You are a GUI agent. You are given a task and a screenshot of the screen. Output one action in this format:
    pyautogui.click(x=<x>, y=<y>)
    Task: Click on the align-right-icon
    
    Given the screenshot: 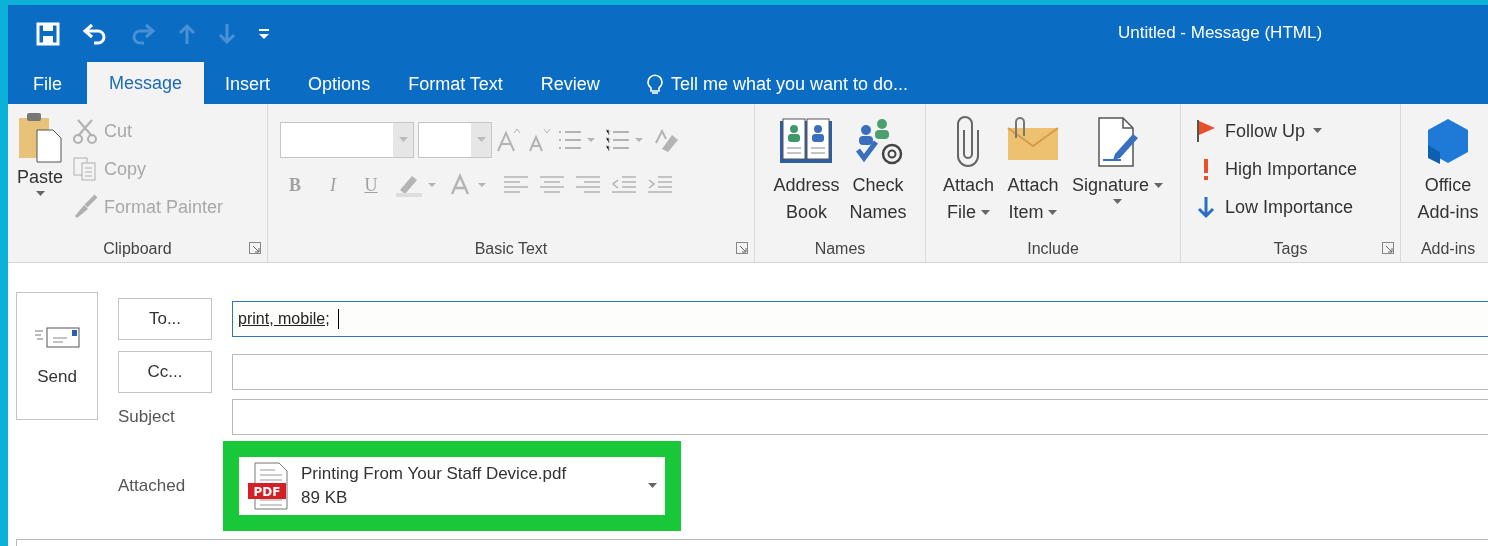 What is the action you would take?
    pyautogui.click(x=588, y=185)
    